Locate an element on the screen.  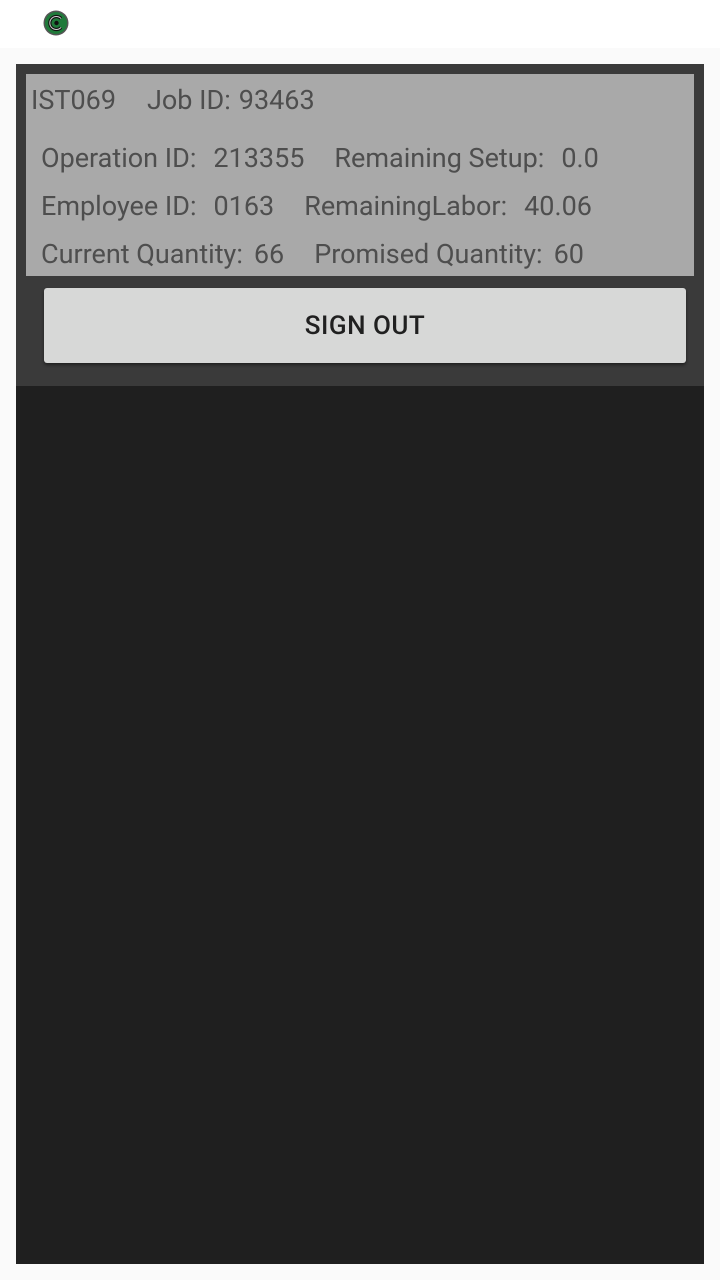
employee-row: Employee ID: 0163 RemainingLabor: 40.06 is located at coordinates (316, 206).